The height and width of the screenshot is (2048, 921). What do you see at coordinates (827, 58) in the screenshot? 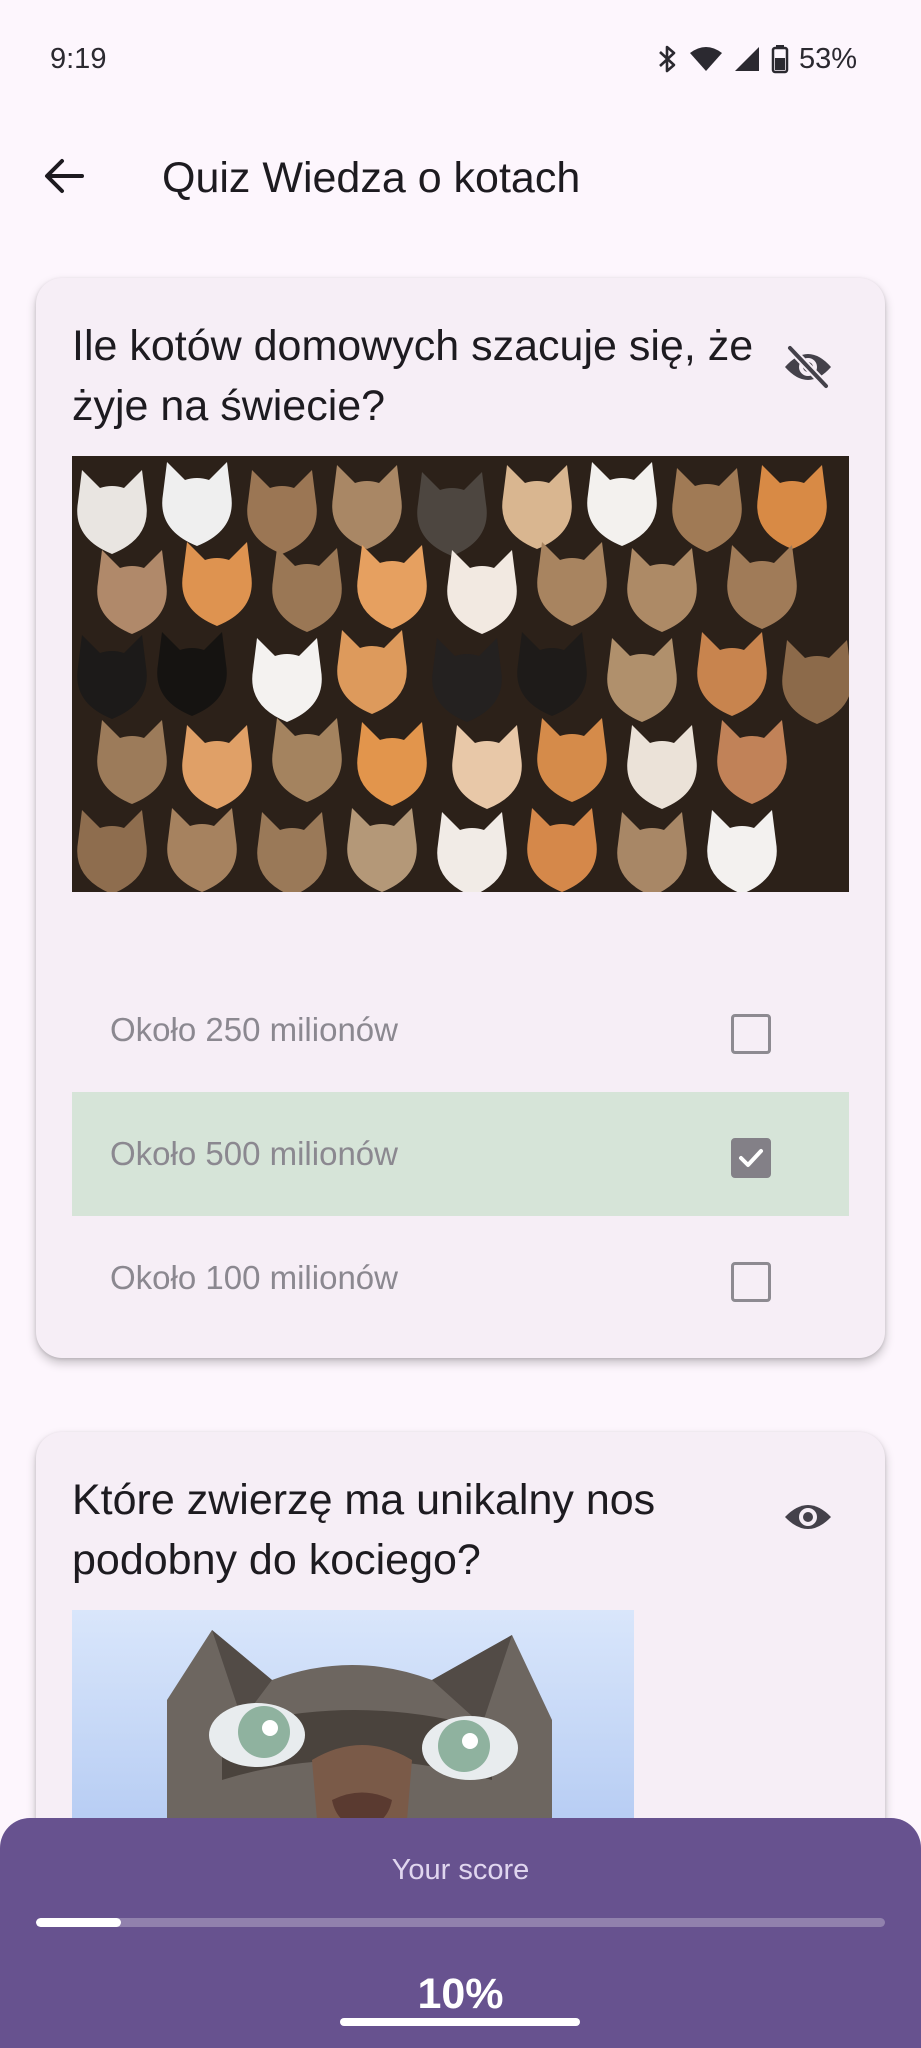
I see `battery-percent: 53%` at bounding box center [827, 58].